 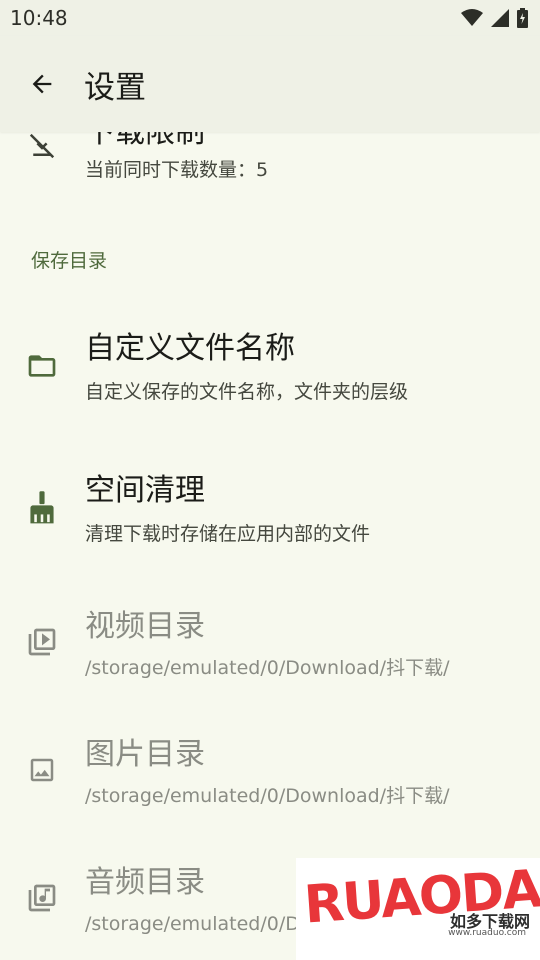 What do you see at coordinates (270, 505) in the screenshot?
I see `setting-space-cleanup: 空间清理 清理下载时存储在应用内部的文件` at bounding box center [270, 505].